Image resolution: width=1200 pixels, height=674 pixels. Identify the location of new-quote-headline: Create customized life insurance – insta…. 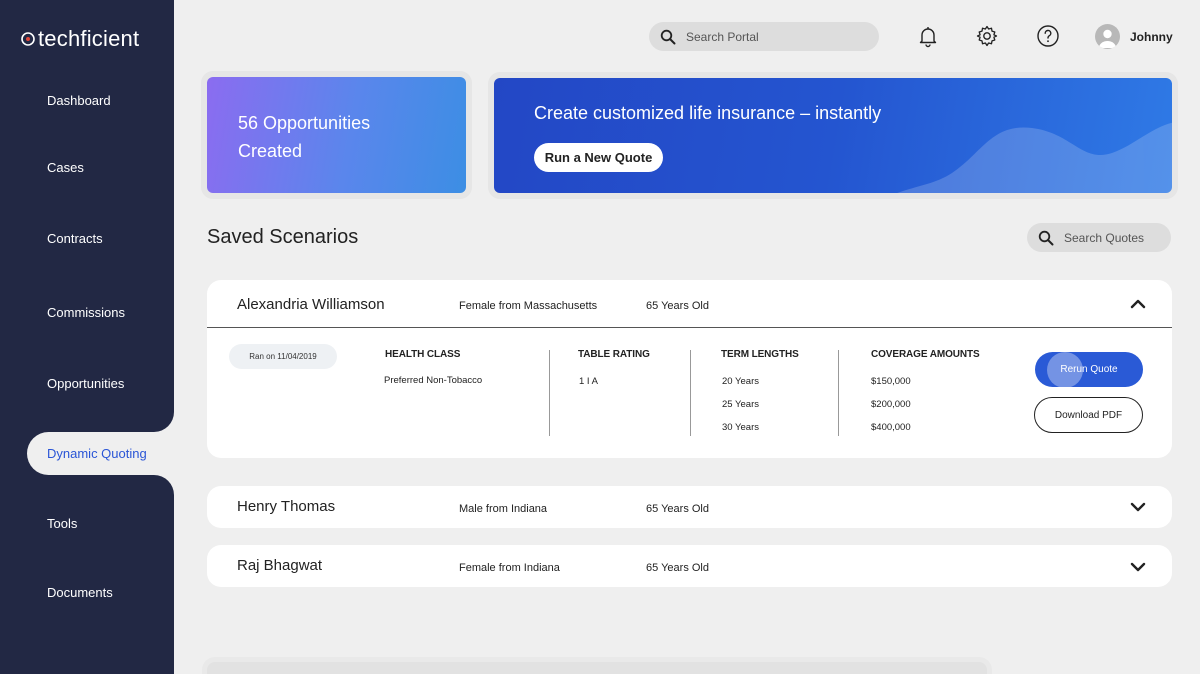
(708, 113).